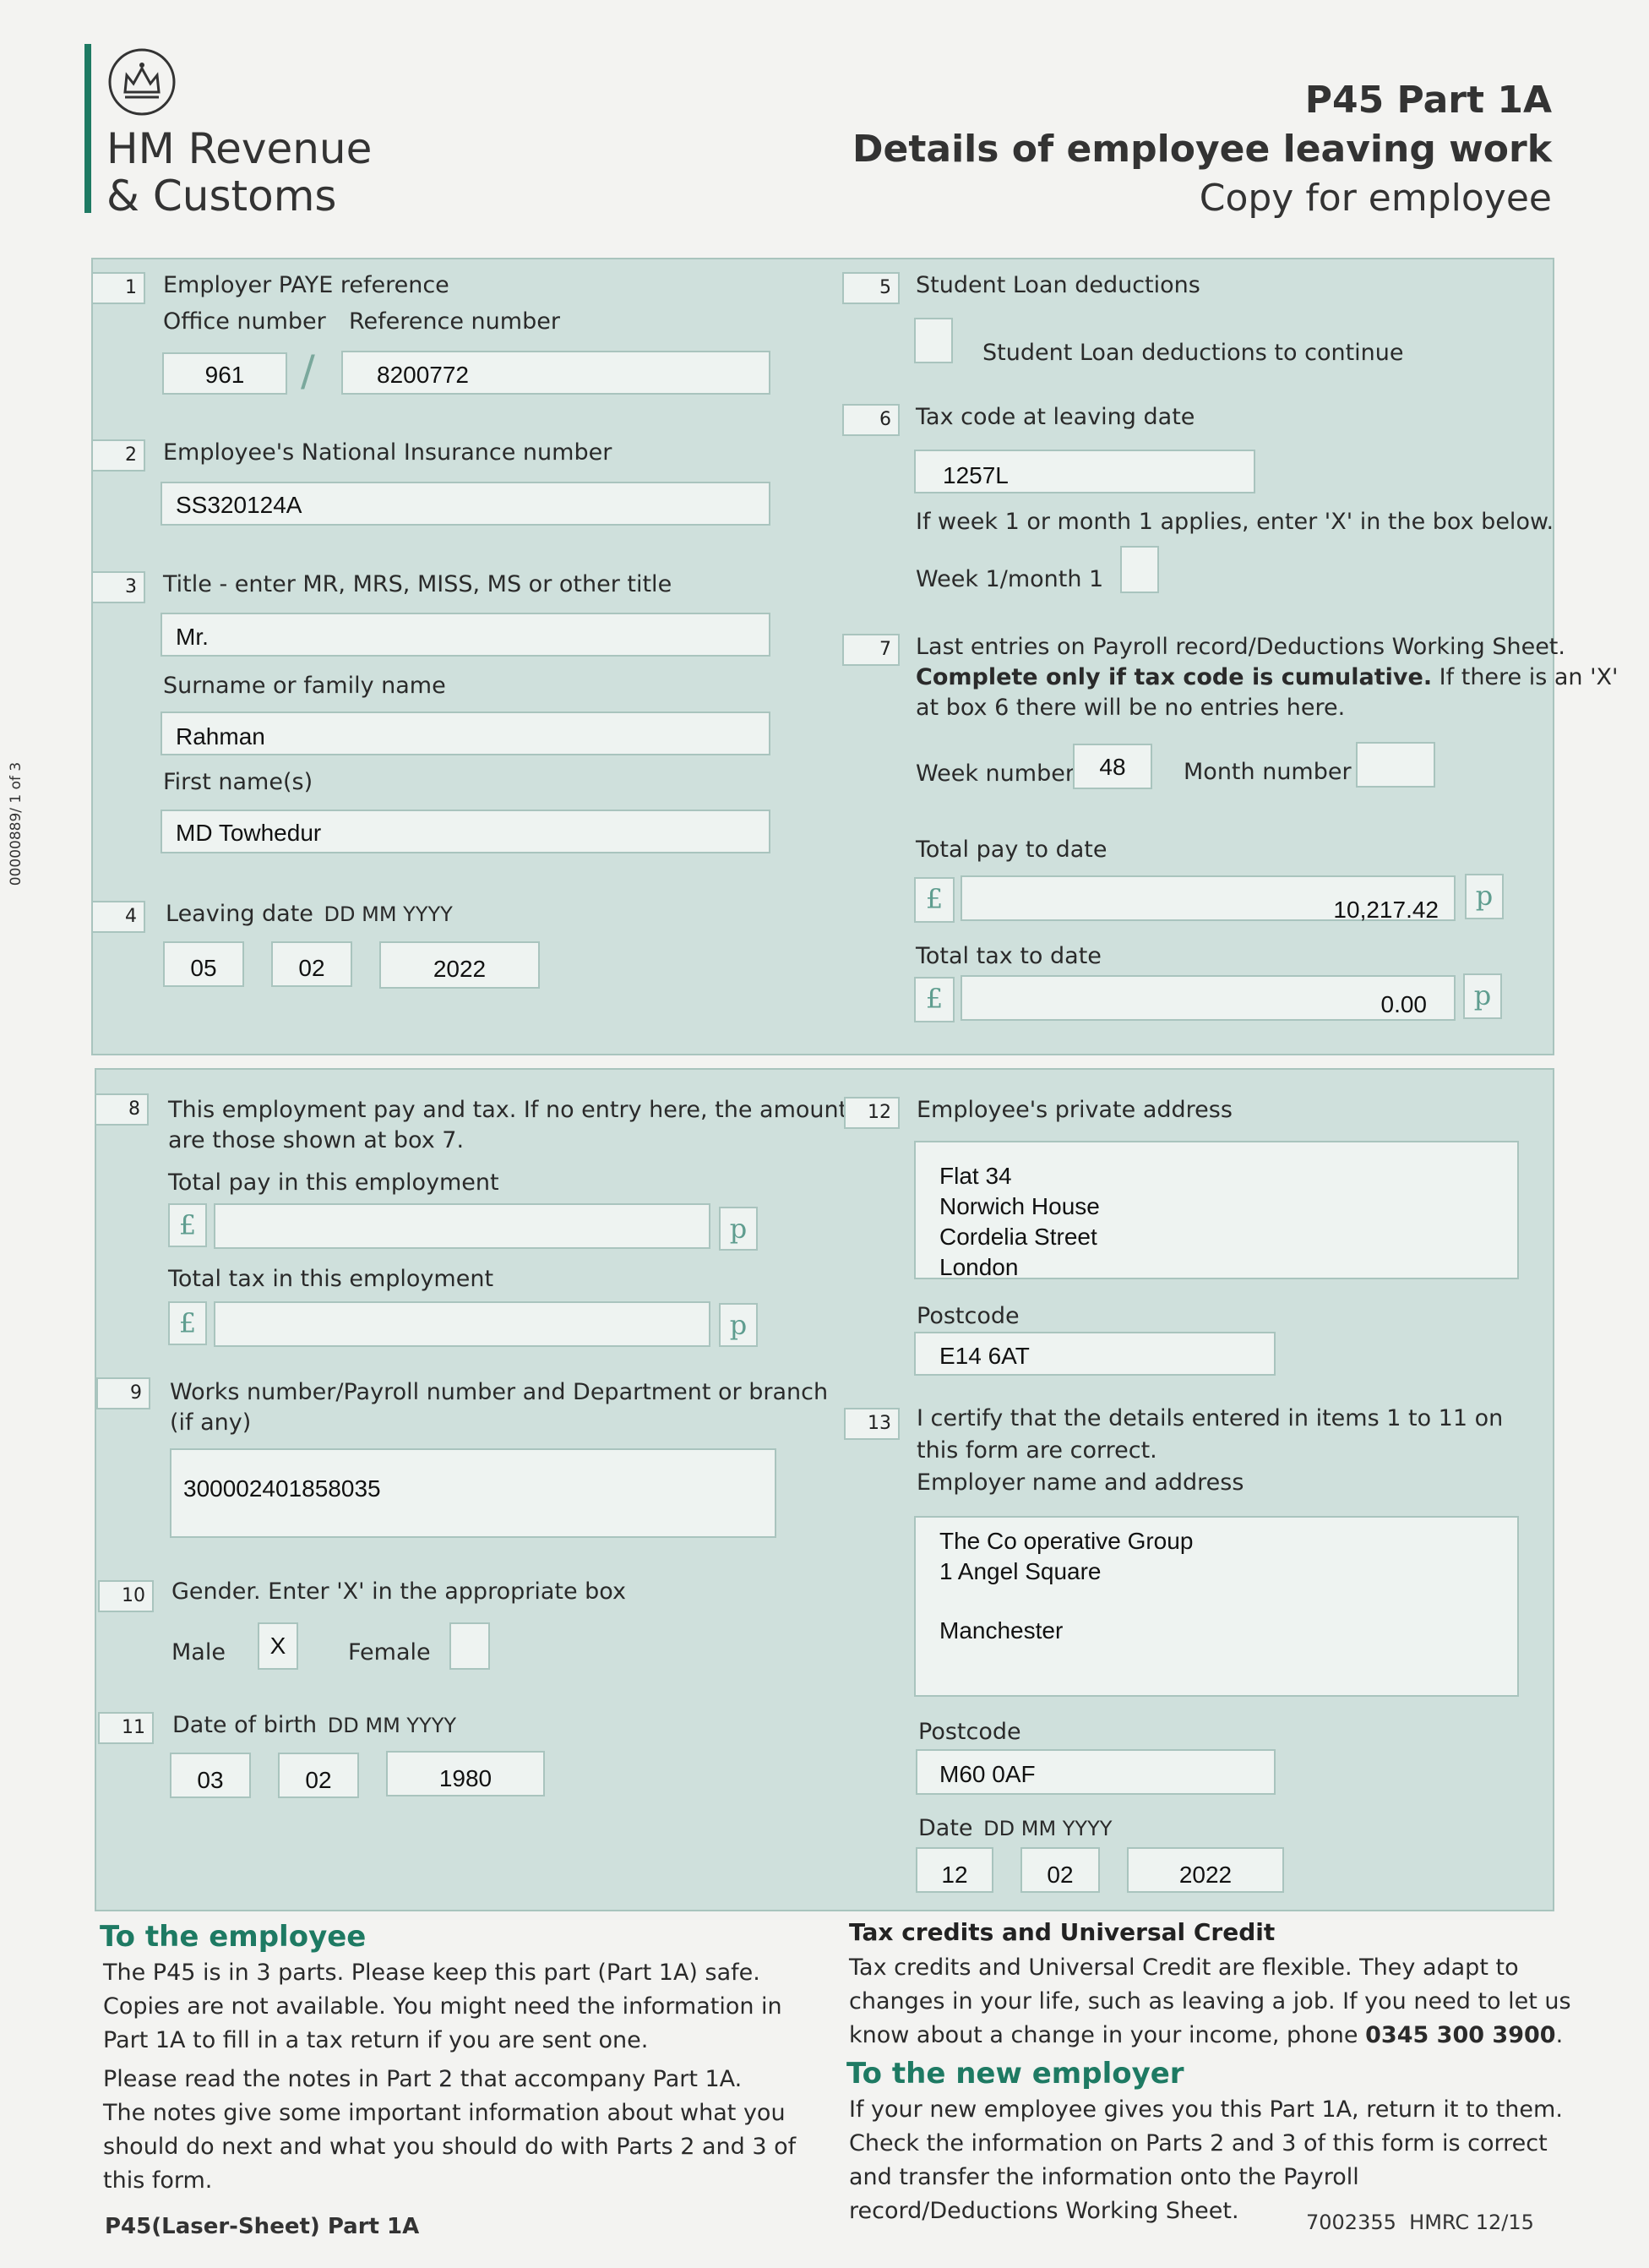 The width and height of the screenshot is (1649, 2268). I want to click on cert-date-format: DD MM YYYY, so click(1048, 1828).